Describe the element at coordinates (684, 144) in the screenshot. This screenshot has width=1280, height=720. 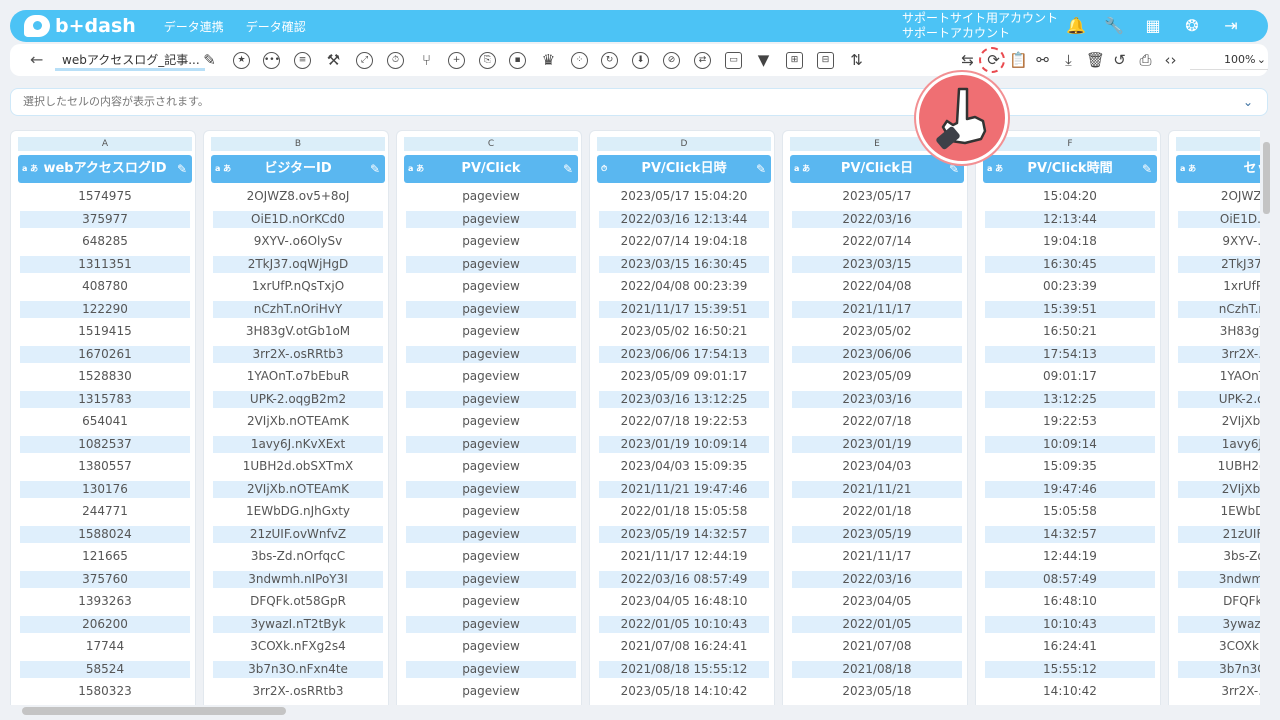
I see `column-letter: D` at that location.